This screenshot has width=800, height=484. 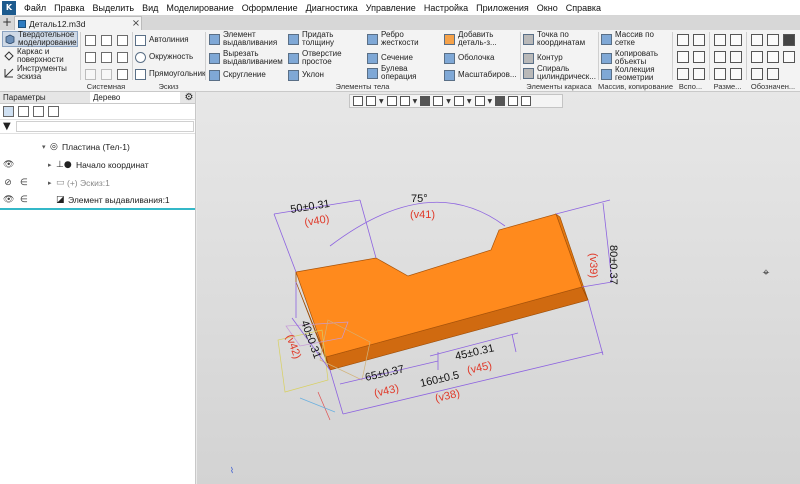 I want to click on rotate-icon, so click(x=404, y=101).